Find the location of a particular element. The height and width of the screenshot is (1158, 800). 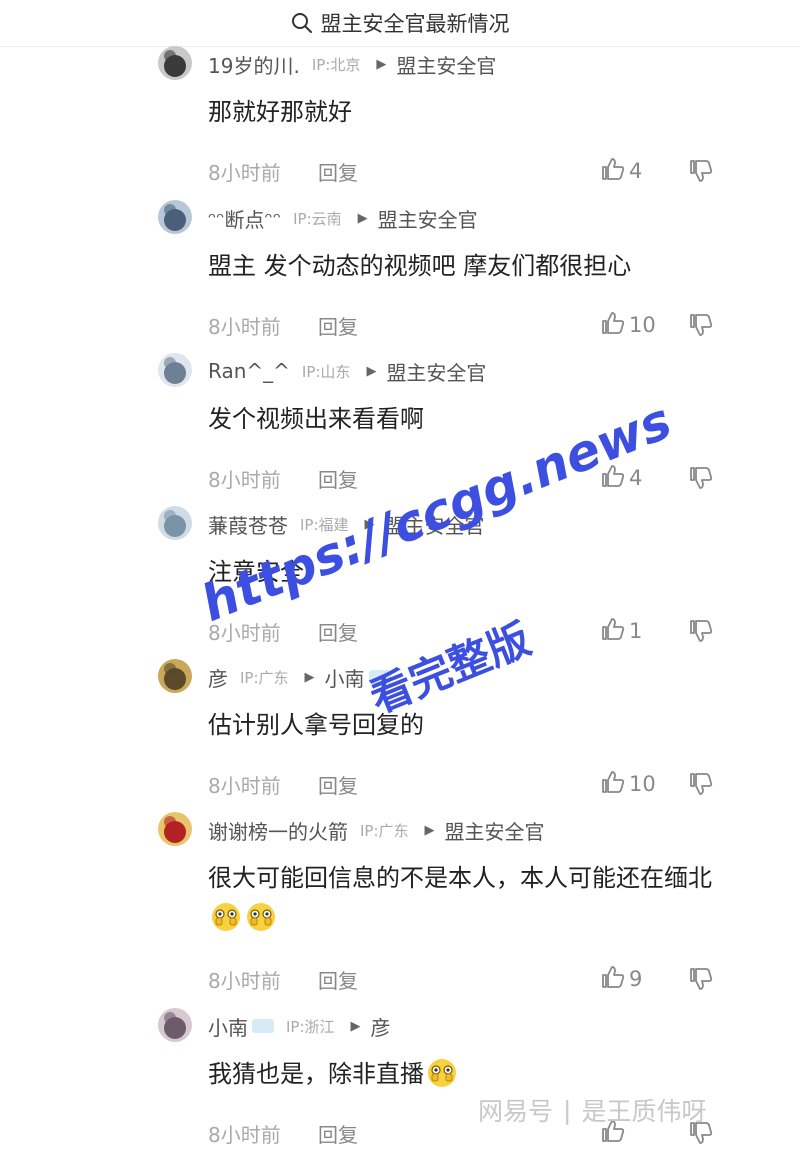

username: 19岁的川. is located at coordinates (254, 64).